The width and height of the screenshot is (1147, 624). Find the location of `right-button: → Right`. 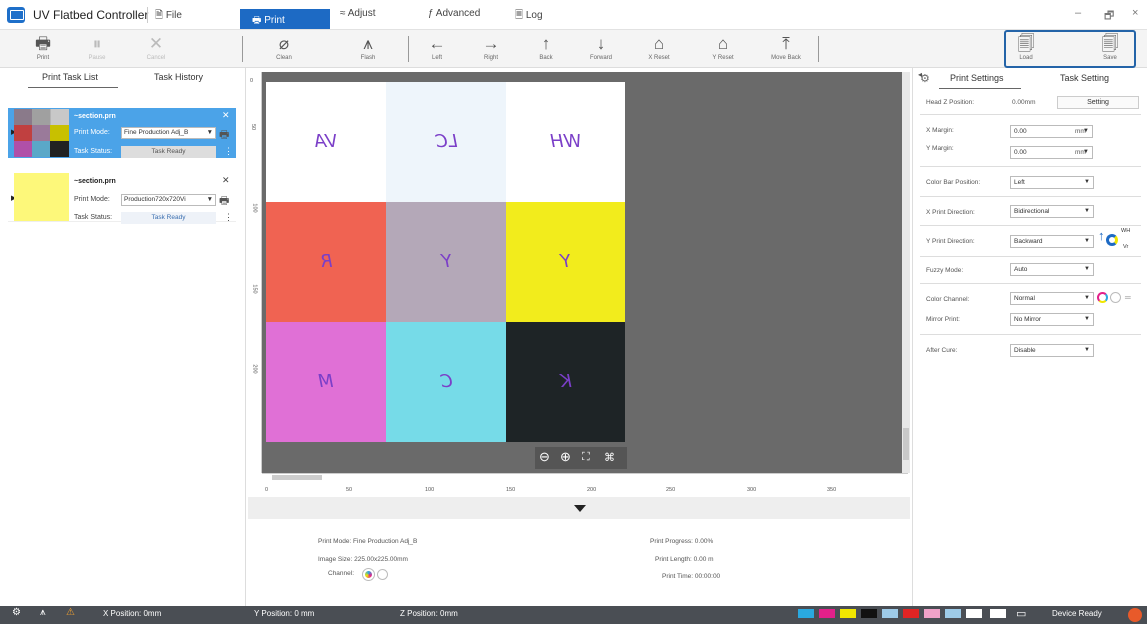

right-button: → Right is located at coordinates (491, 47).